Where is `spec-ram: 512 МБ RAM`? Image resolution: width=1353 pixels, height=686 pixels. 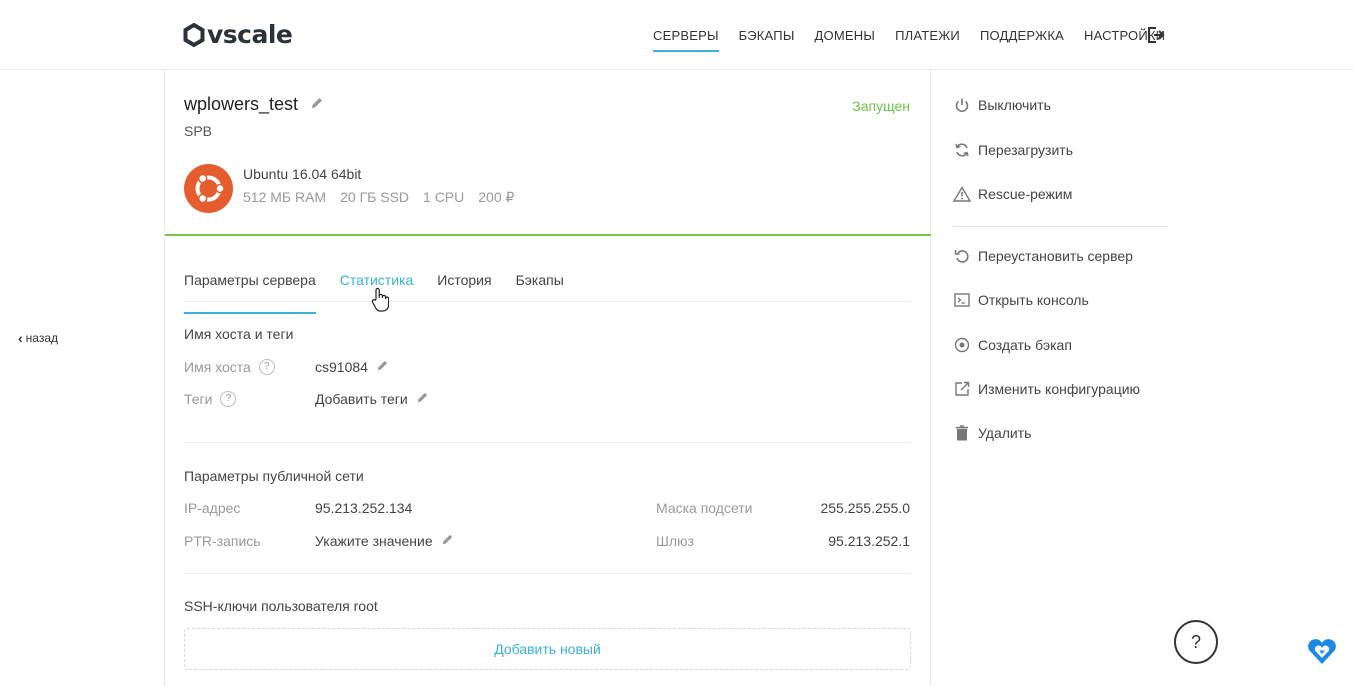
spec-ram: 512 МБ RAM is located at coordinates (285, 197).